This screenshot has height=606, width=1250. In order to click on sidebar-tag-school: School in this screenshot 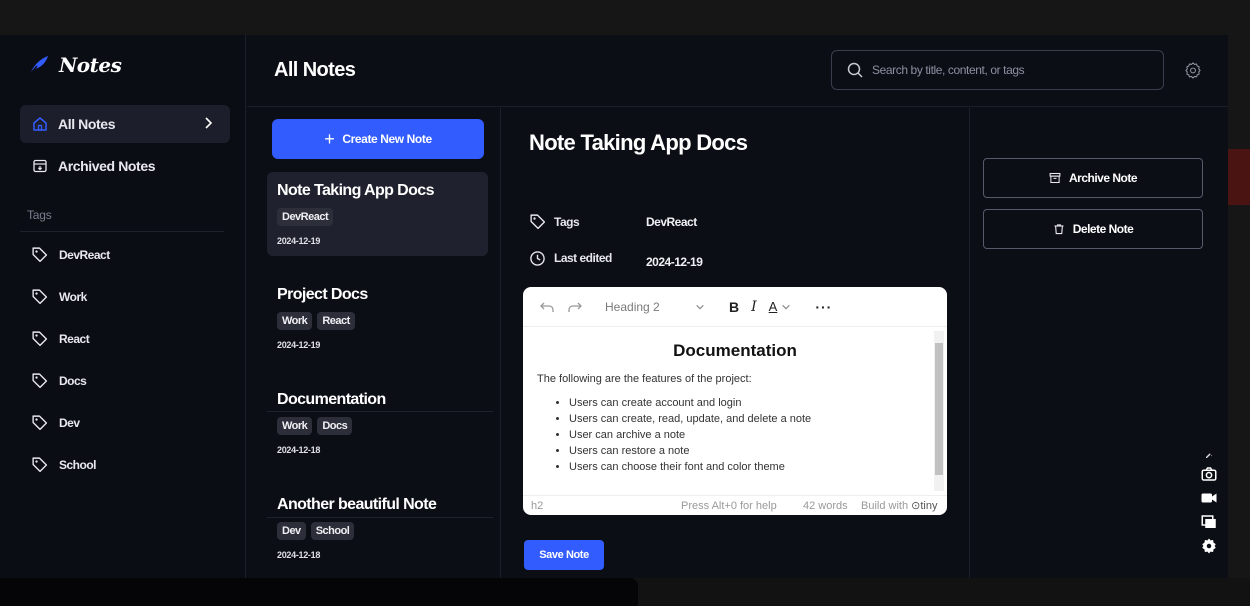, I will do `click(64, 464)`.